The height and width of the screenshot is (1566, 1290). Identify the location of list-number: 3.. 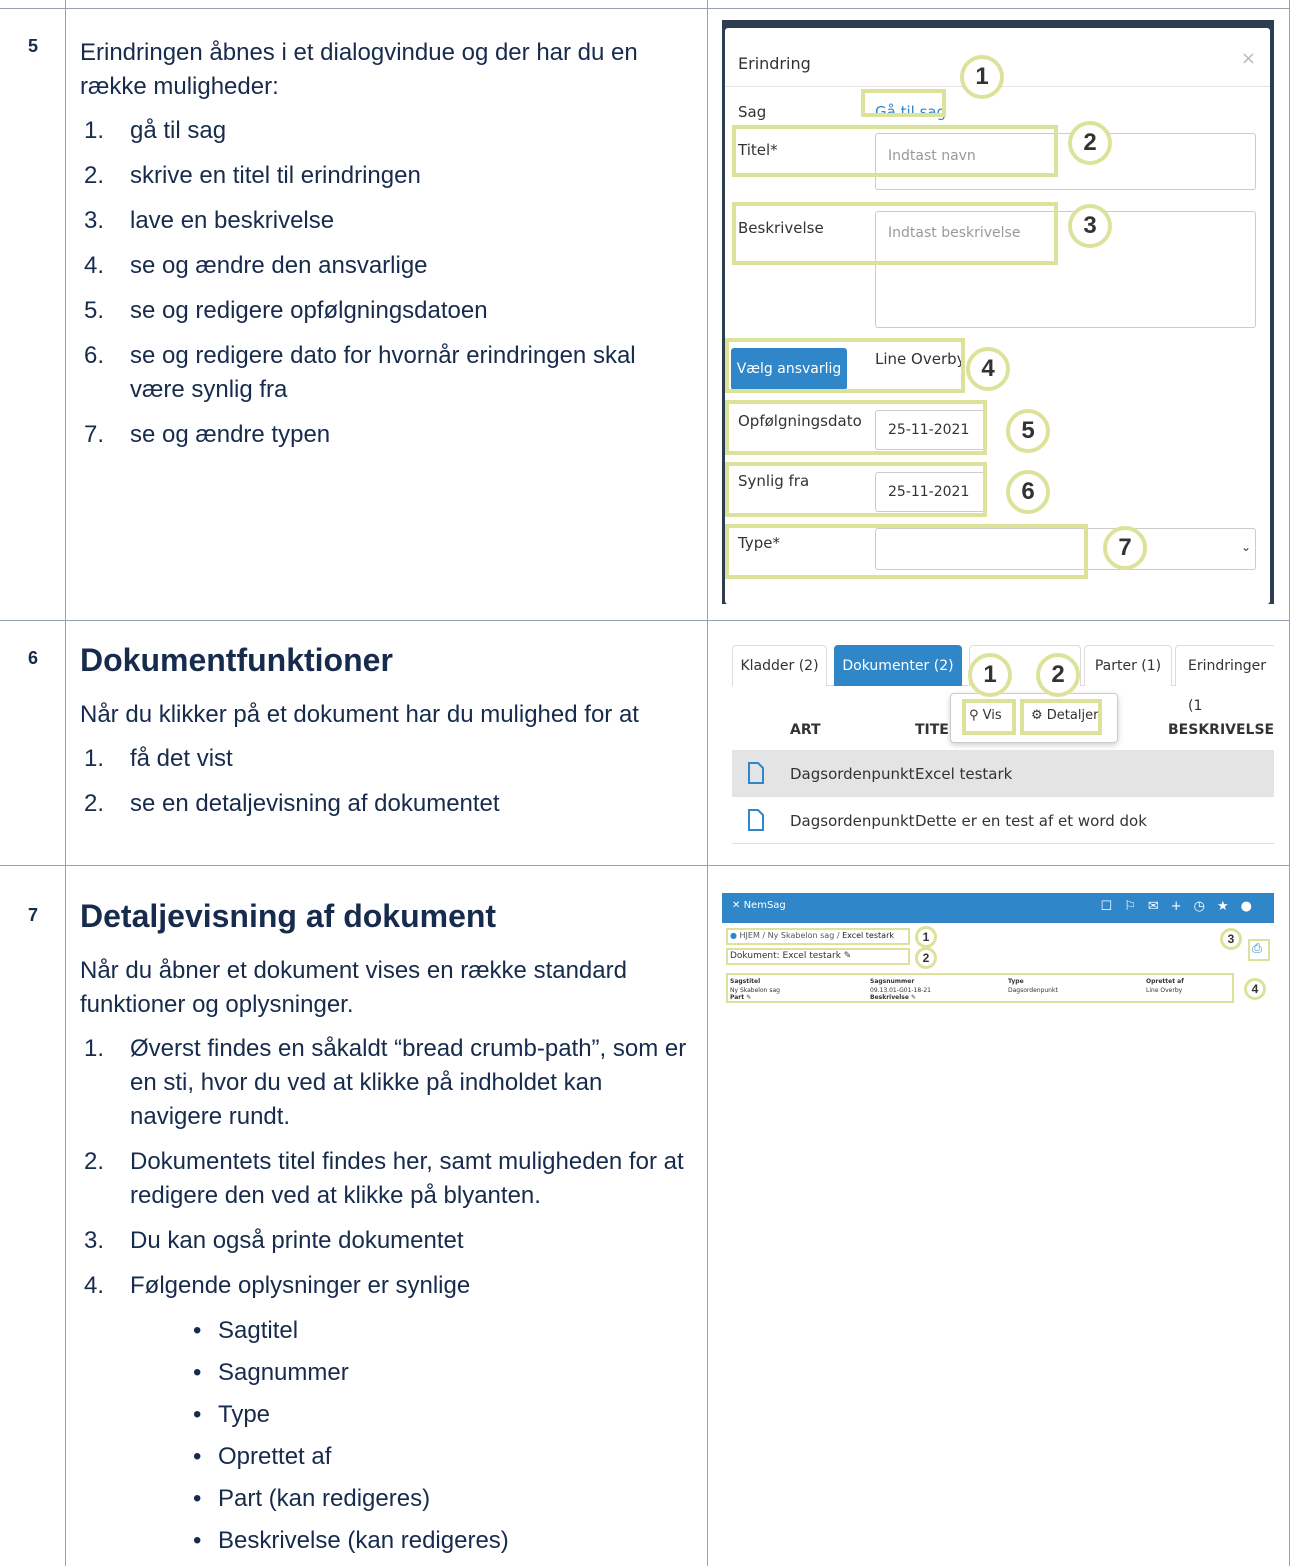
(94, 220).